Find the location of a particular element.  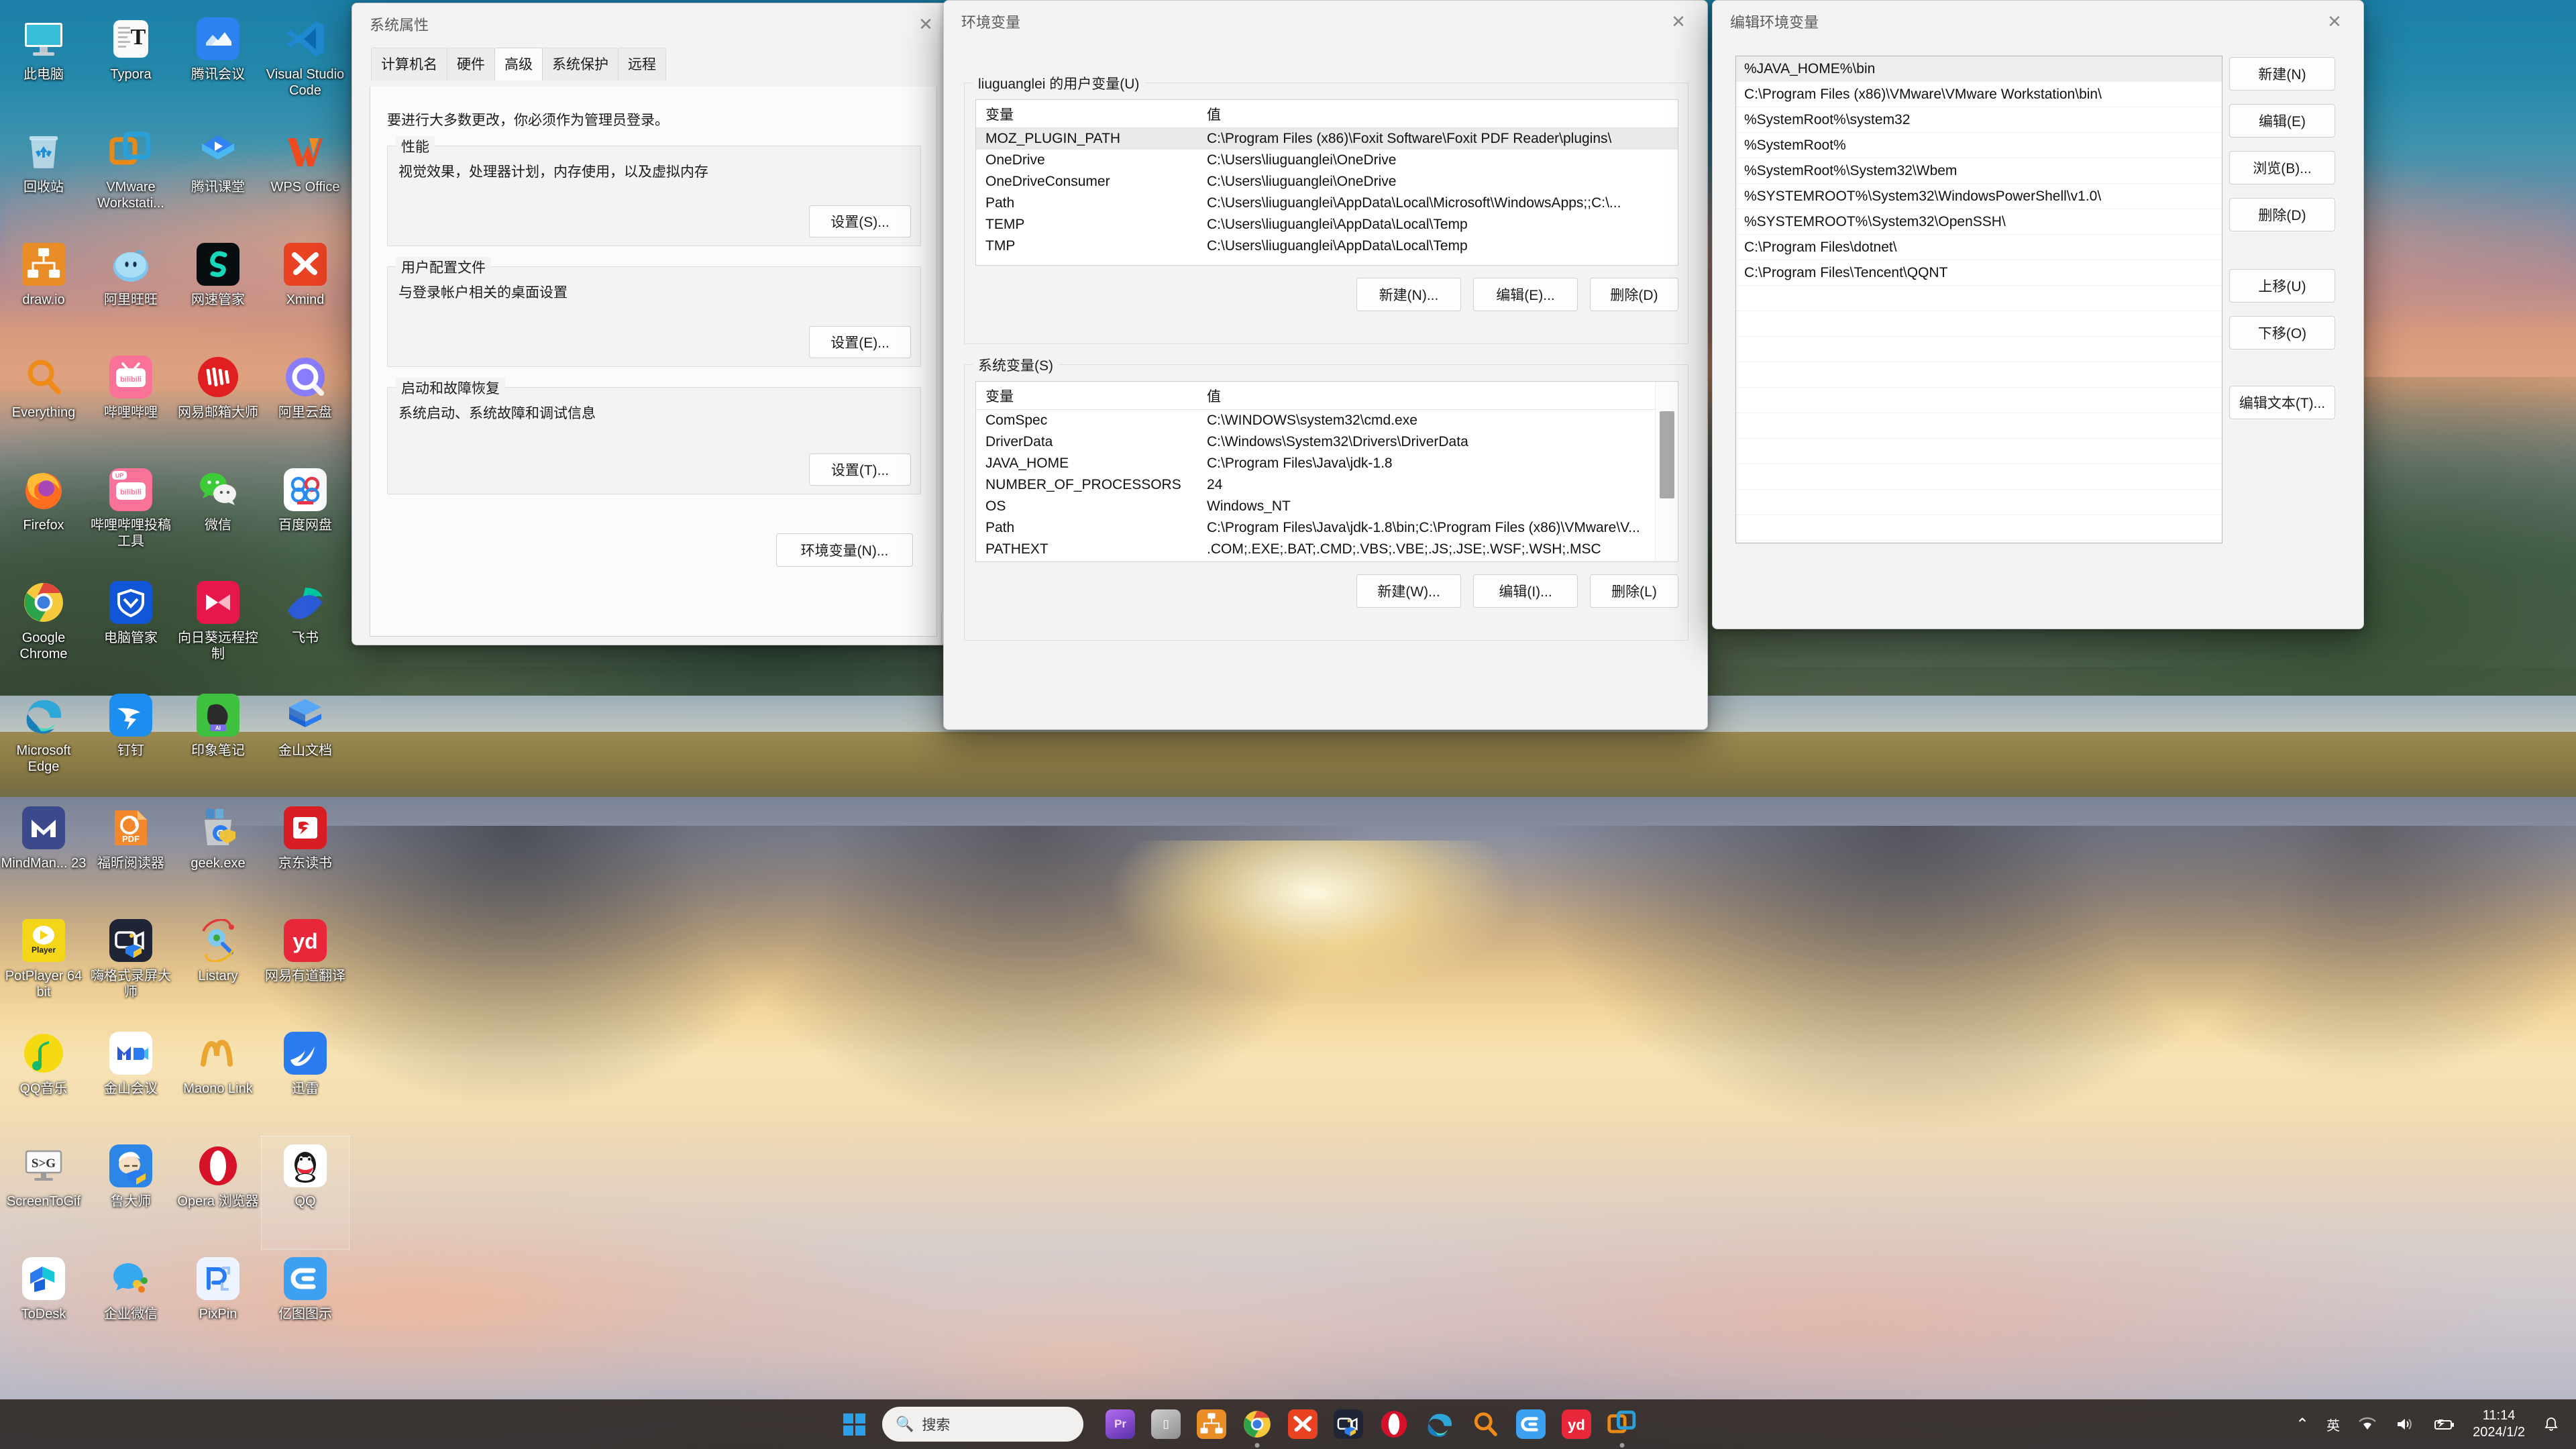

system-table-scrollbar is located at coordinates (1666, 471).